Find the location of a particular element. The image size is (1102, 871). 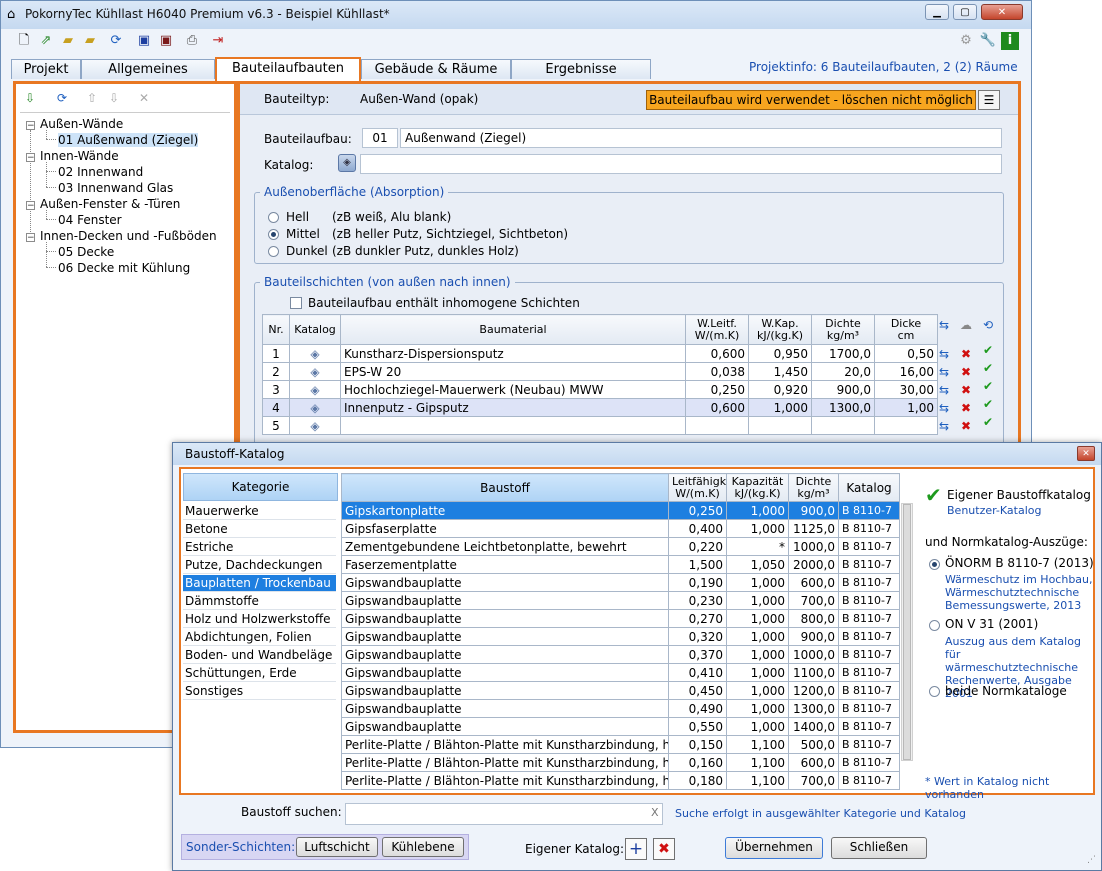

cell-wkap is located at coordinates (780, 425).